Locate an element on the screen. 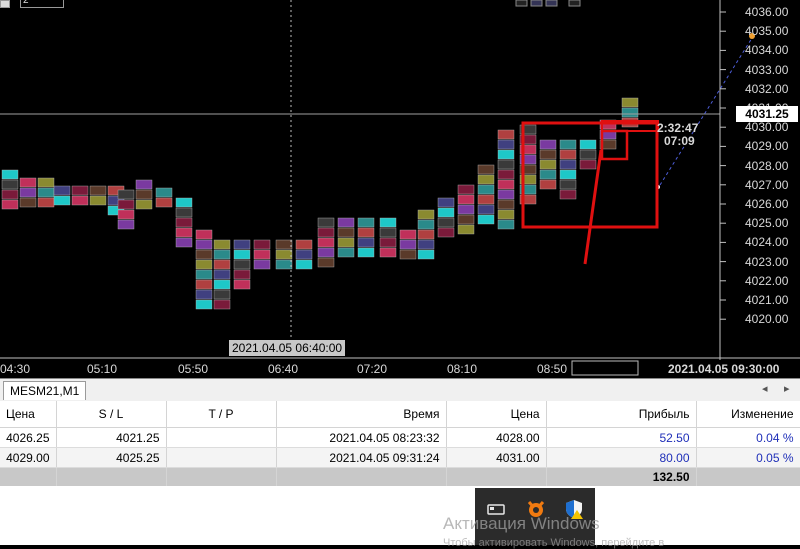 This screenshot has height=549, width=800. header-sl: S / L is located at coordinates (111, 414).